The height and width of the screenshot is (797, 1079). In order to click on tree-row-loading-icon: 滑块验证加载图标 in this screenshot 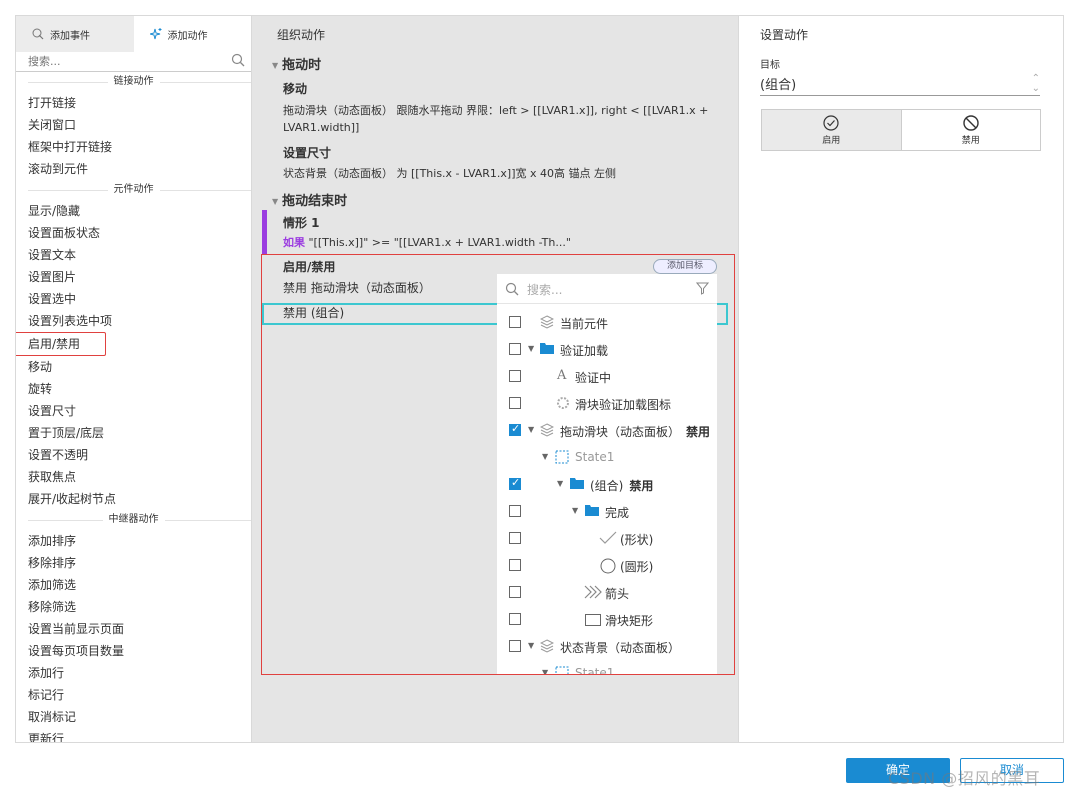, I will do `click(607, 403)`.